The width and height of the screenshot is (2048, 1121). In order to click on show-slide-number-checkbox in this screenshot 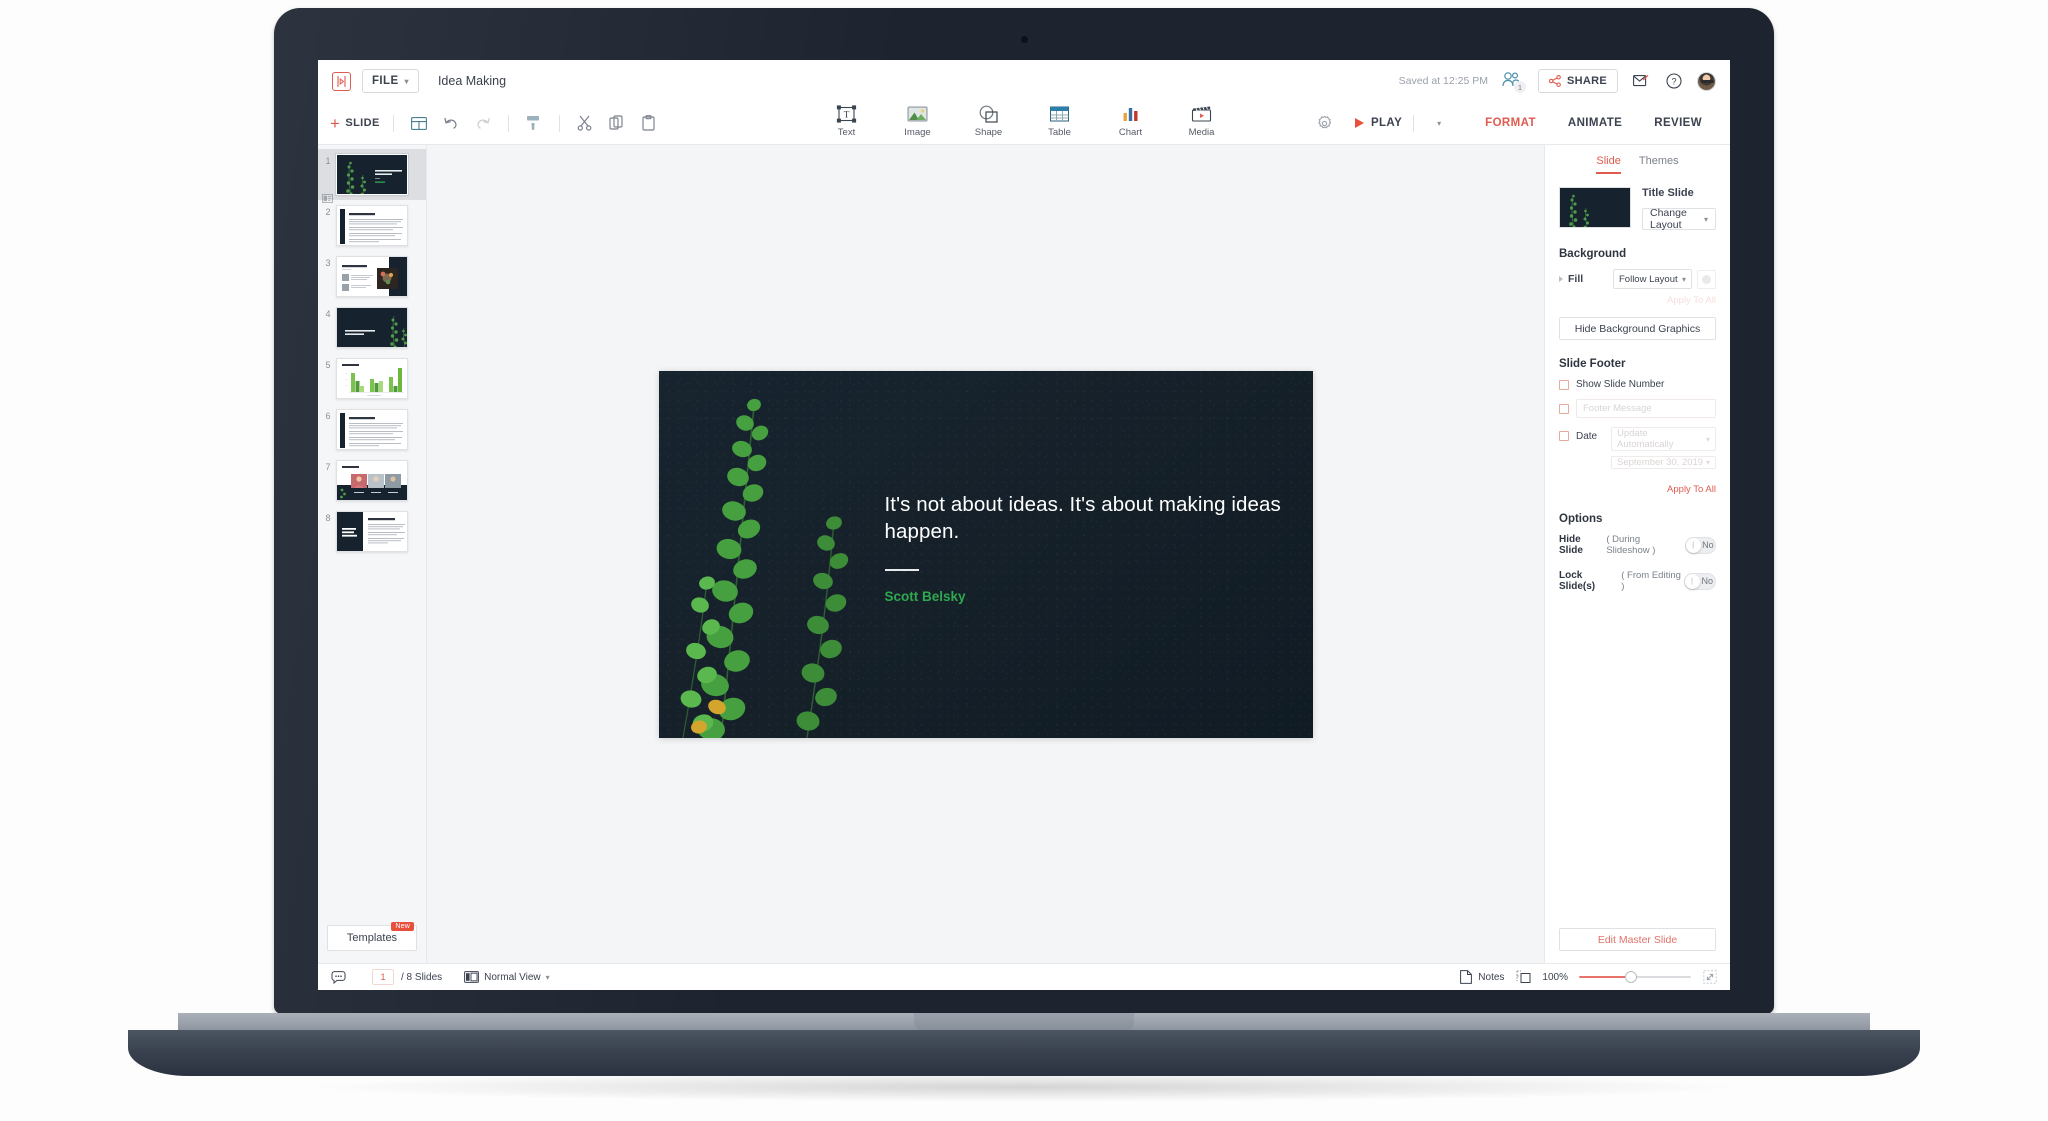, I will do `click(1564, 384)`.